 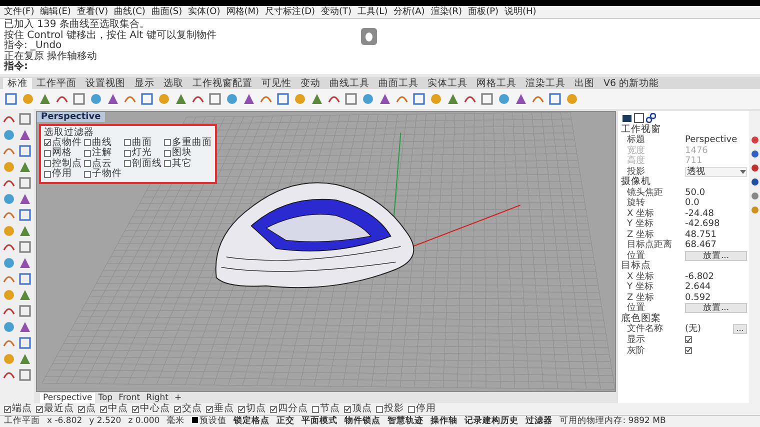 I want to click on toolbar-tab: 曲面工具, so click(x=398, y=83).